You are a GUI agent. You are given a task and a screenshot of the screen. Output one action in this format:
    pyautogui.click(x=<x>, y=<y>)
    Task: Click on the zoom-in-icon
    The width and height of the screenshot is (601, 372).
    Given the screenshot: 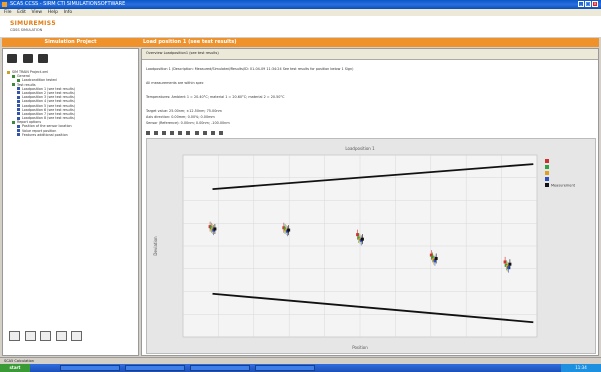 What is the action you would take?
    pyautogui.click(x=148, y=133)
    